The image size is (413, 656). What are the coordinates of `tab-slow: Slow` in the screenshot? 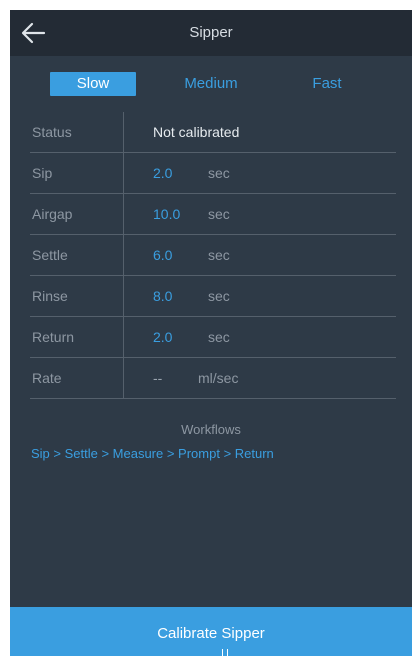 It's located at (93, 84).